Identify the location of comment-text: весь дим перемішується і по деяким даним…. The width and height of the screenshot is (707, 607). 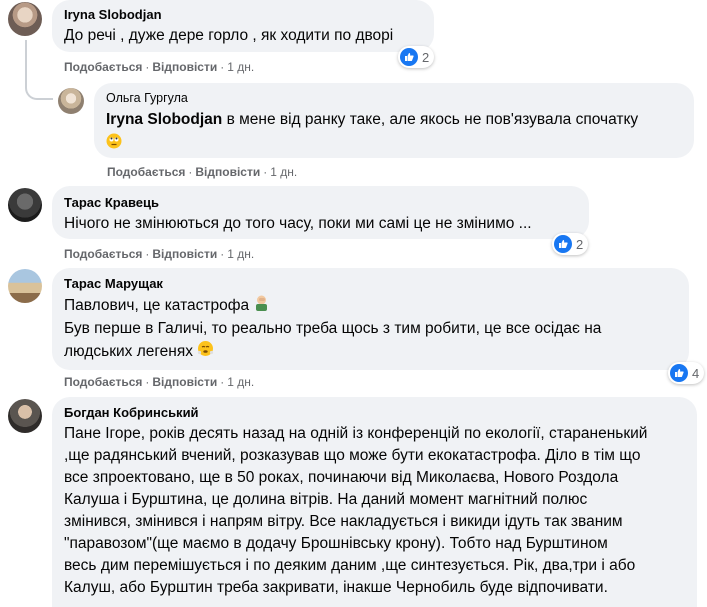
(350, 565).